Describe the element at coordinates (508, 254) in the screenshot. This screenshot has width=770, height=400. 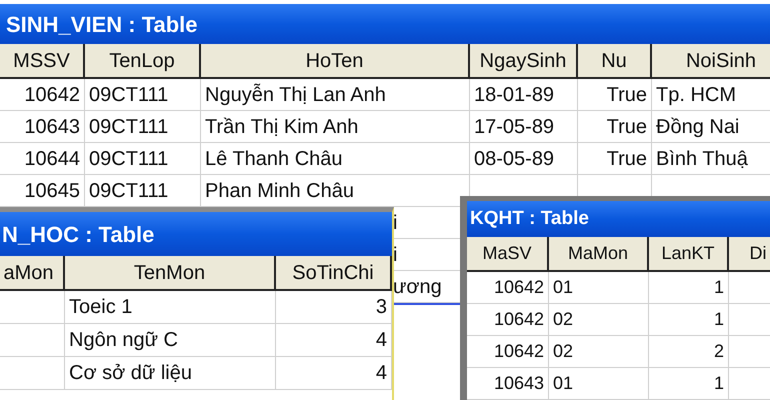
I see `column-header: MaSV` at that location.